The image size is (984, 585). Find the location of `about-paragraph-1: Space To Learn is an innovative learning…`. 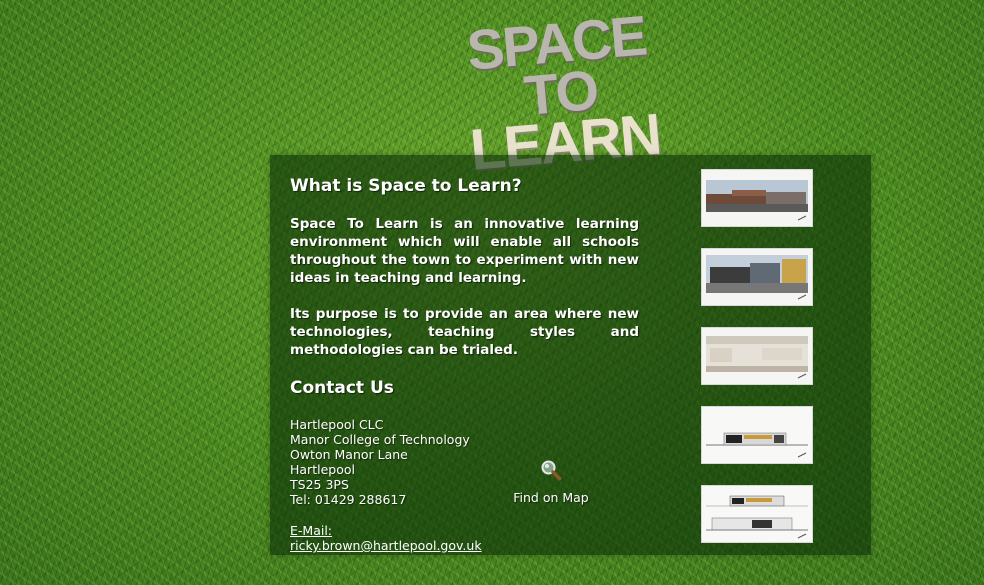

about-paragraph-1: Space To Learn is an innovative learning… is located at coordinates (464, 251).